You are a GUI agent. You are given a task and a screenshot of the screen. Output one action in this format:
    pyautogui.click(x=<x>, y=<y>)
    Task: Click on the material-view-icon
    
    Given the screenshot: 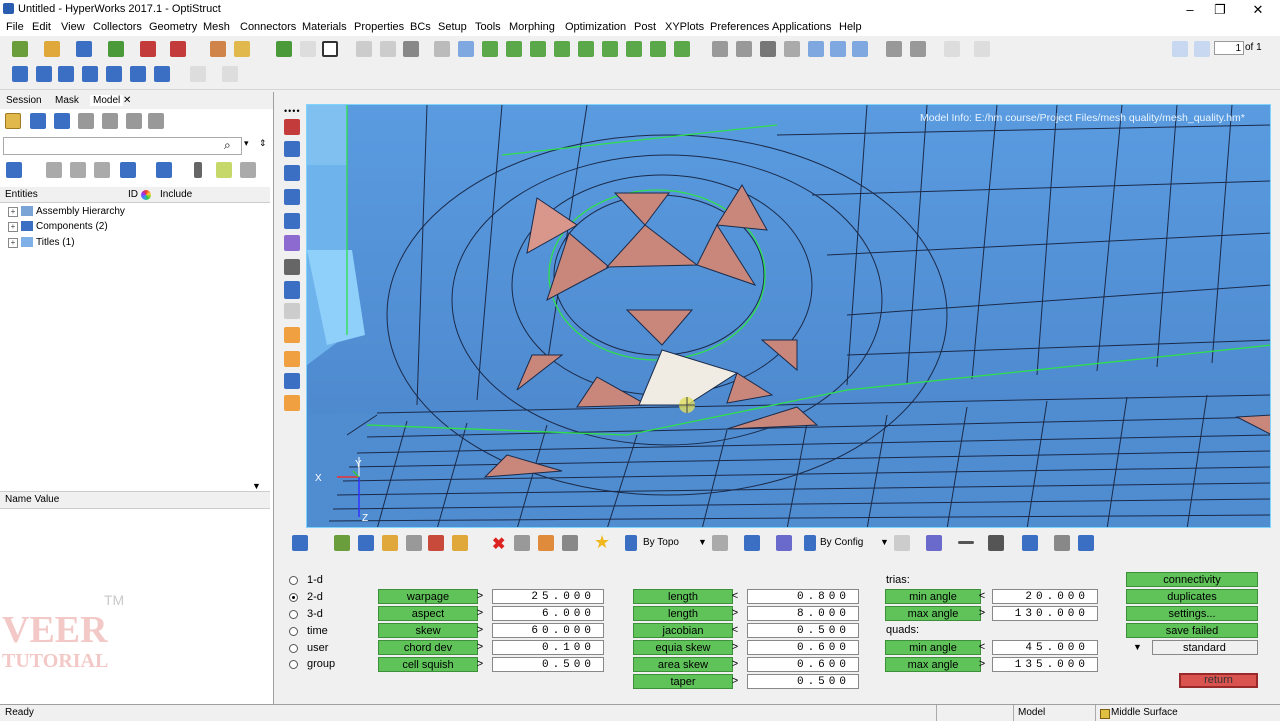 What is the action you would take?
    pyautogui.click(x=62, y=121)
    